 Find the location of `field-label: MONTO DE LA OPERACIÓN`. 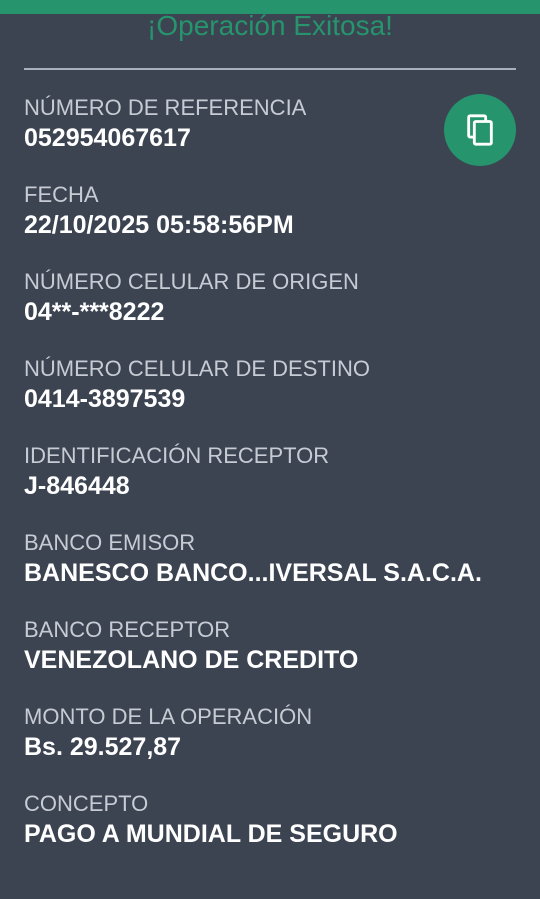

field-label: MONTO DE LA OPERACIÓN is located at coordinates (168, 716).